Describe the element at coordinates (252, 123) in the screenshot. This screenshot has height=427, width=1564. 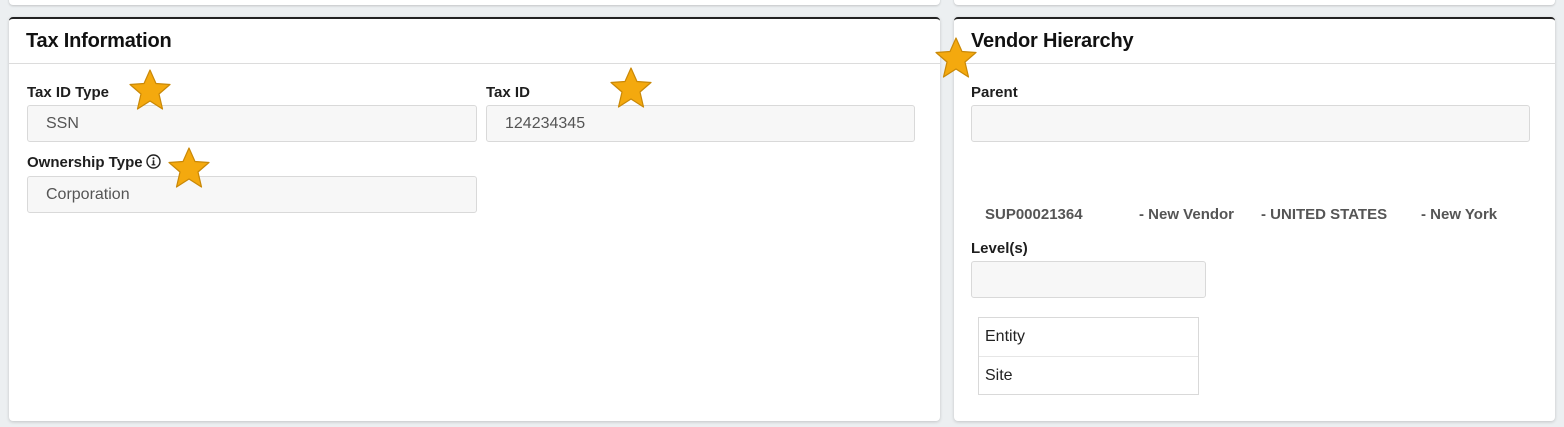
I see `tax-id-type-field: SSN` at that location.